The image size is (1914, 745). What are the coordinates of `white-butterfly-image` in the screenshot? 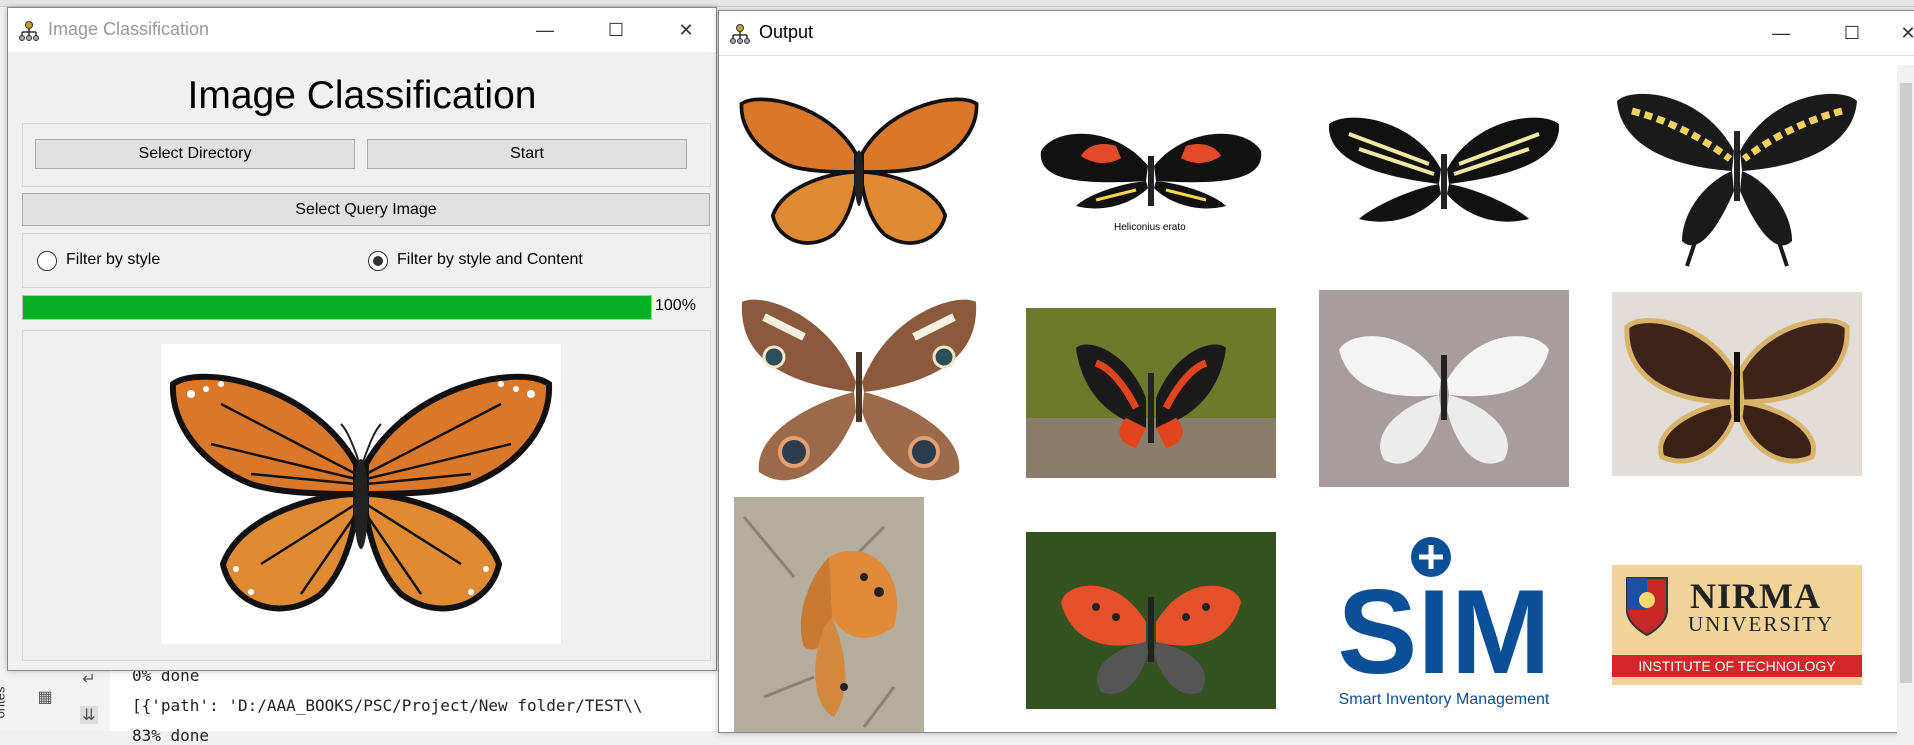 It's located at (1444, 388).